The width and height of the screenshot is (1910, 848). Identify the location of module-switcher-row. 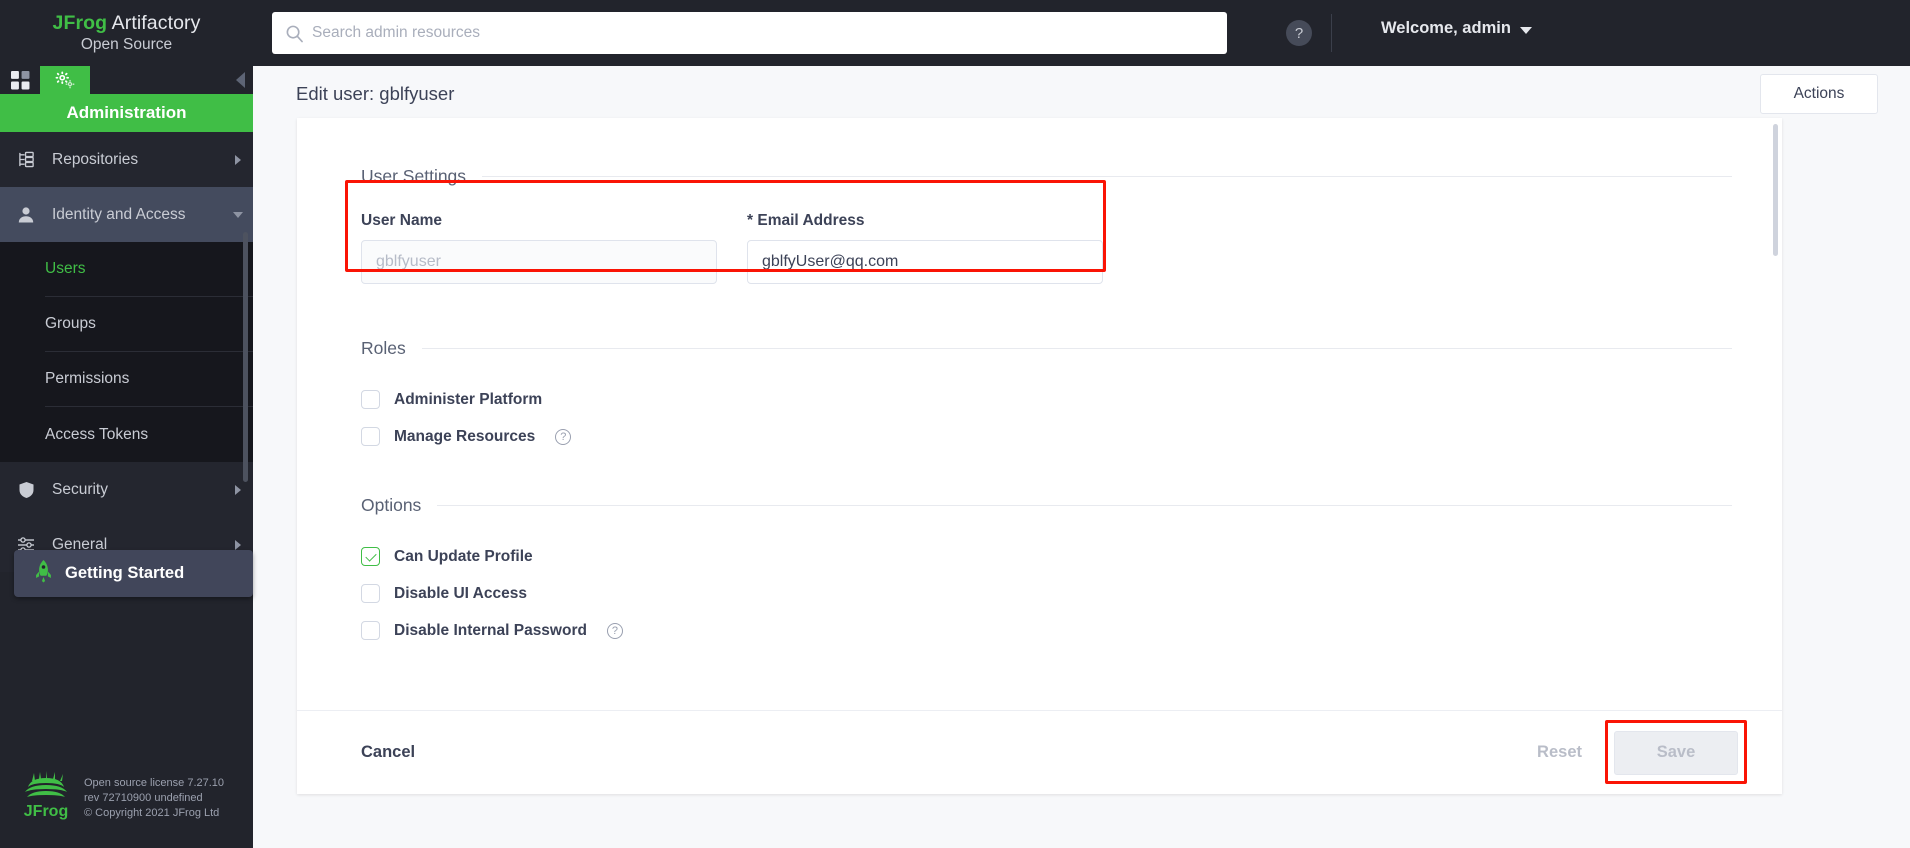
(126, 80).